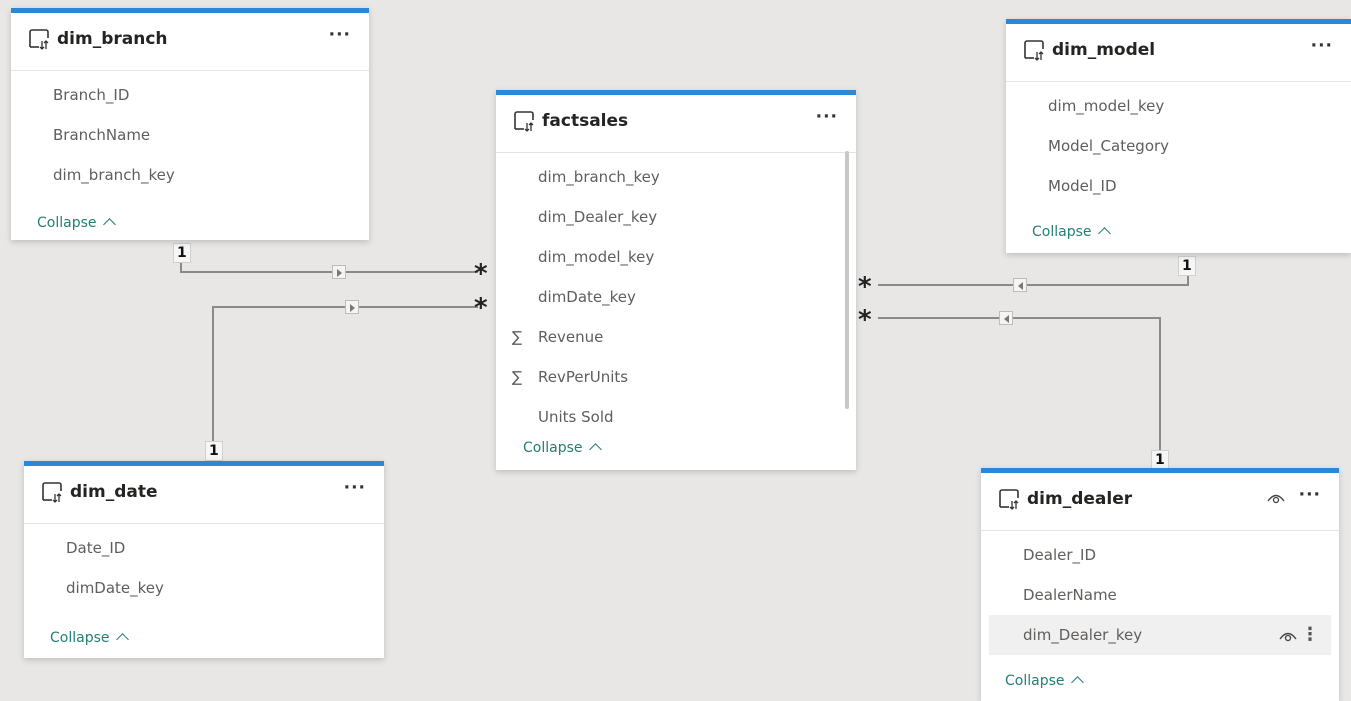 The image size is (1351, 701). I want to click on field-item: Model_ID, so click(1178, 186).